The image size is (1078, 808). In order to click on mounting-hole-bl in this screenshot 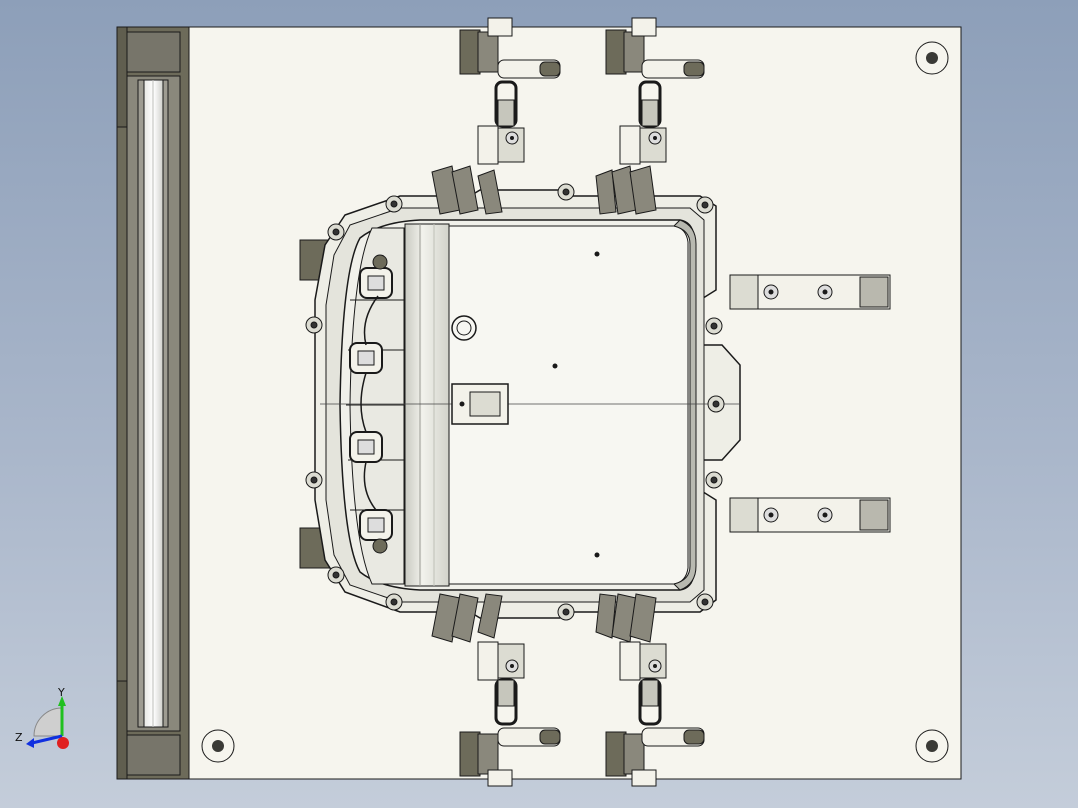, I will do `click(218, 746)`.